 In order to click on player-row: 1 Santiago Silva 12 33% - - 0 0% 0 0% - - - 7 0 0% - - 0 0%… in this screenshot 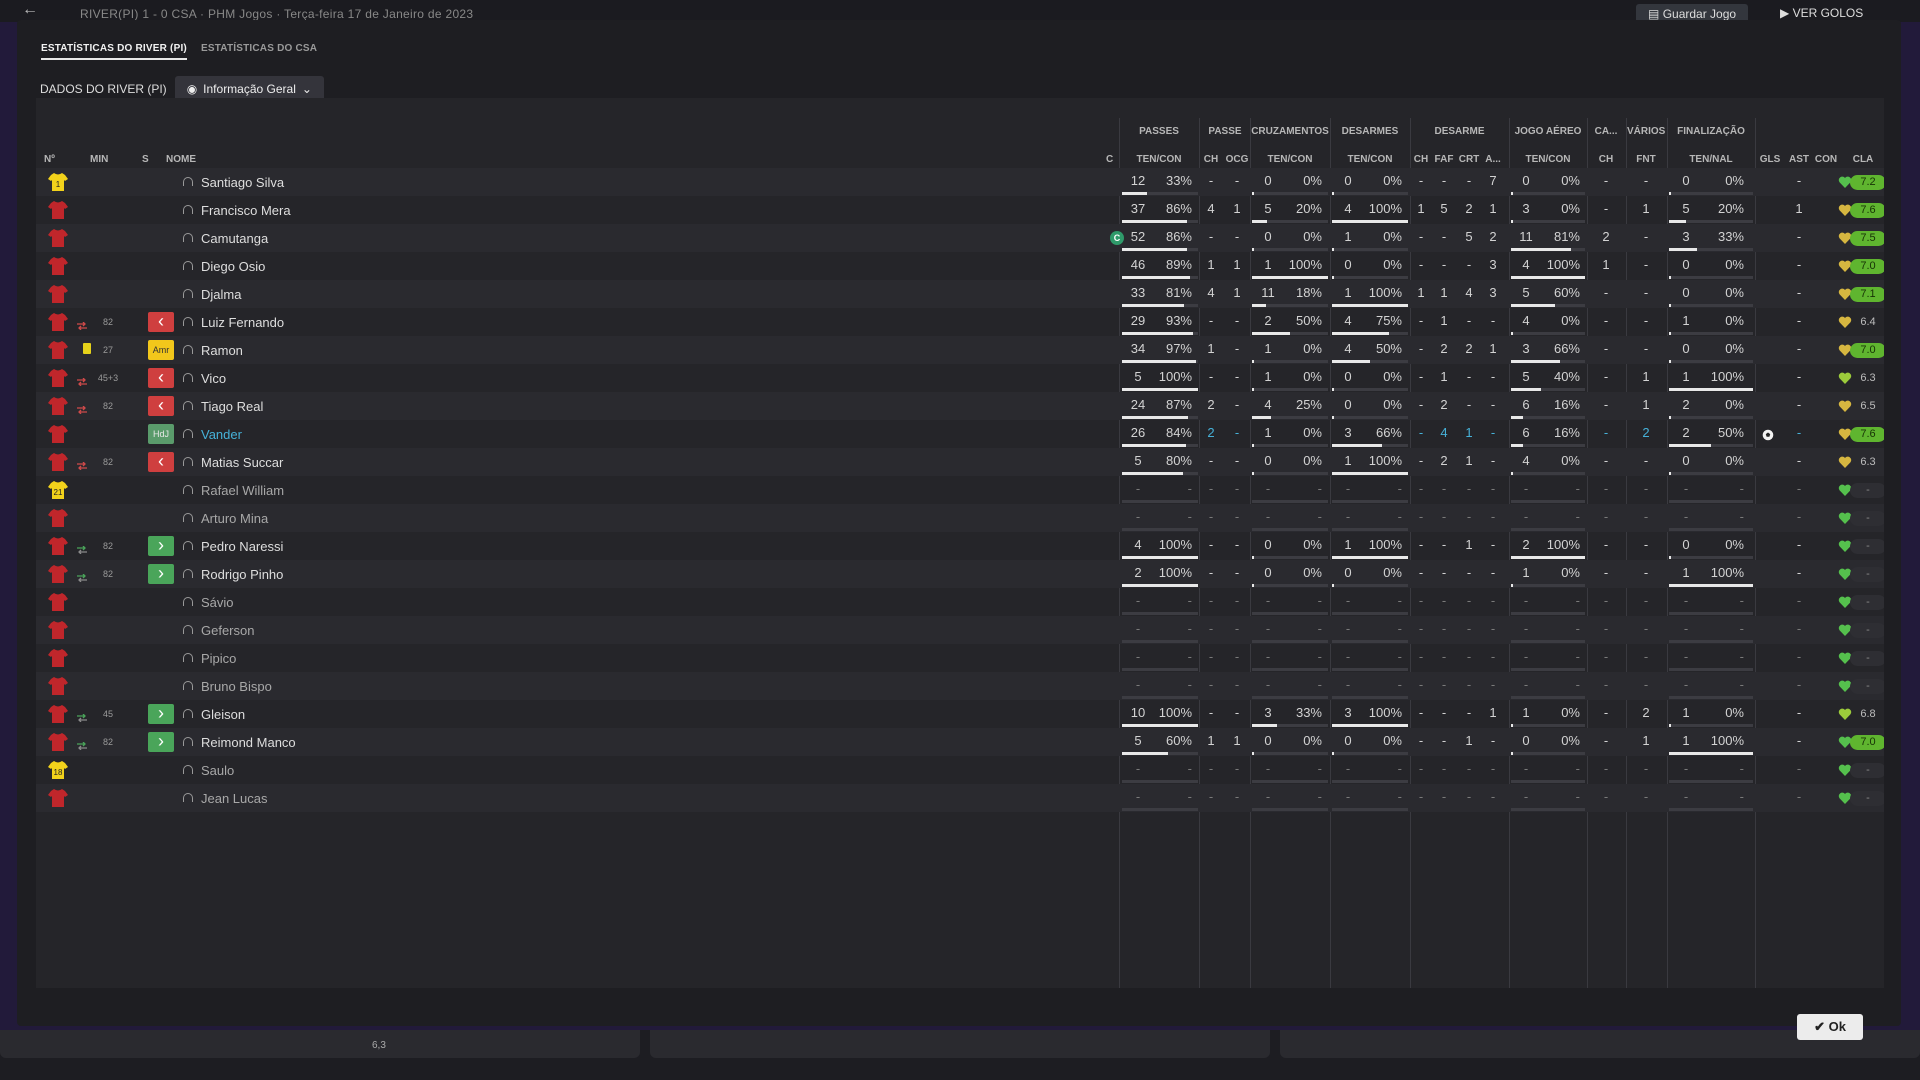, I will do `click(960, 182)`.